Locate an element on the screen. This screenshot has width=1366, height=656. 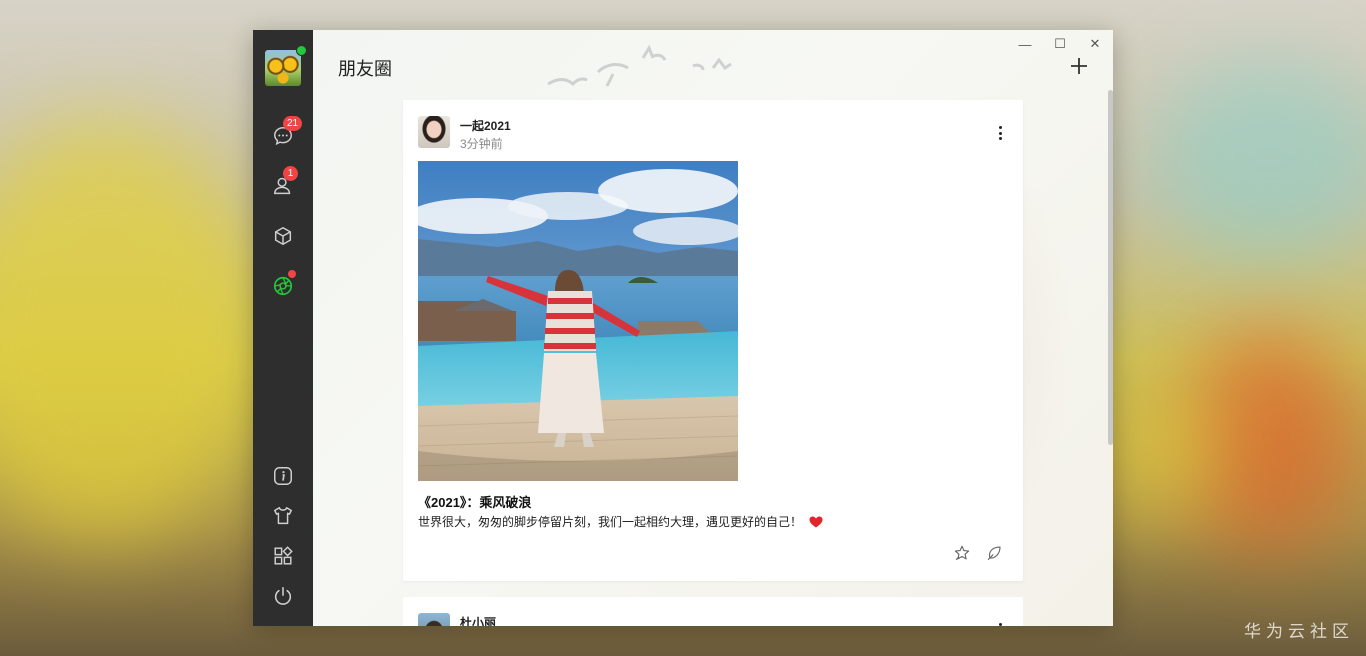
sidebar-item-contacts: 1 is located at coordinates (283, 183).